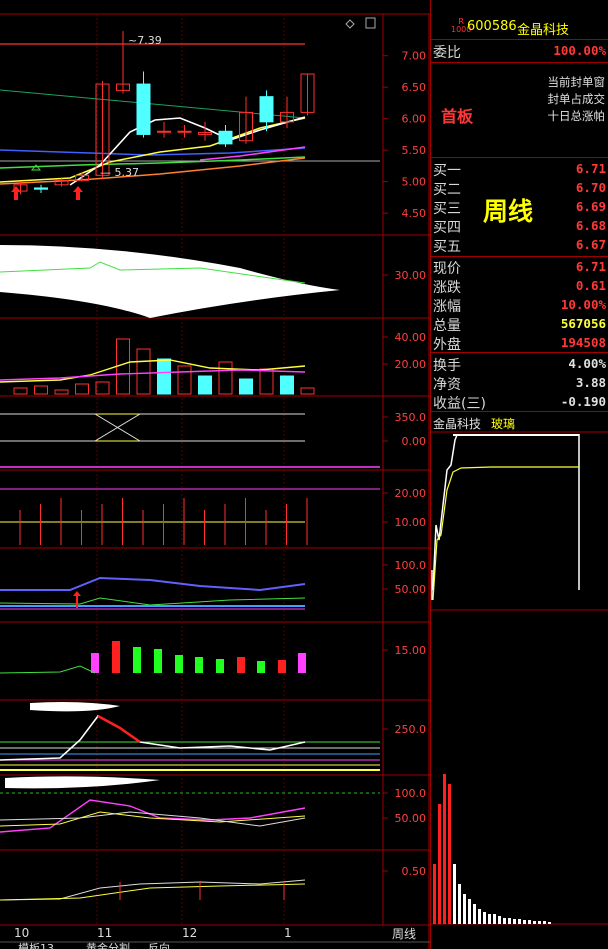 The width and height of the screenshot is (608, 949). Describe the element at coordinates (36, 945) in the screenshot. I see `bottom-tab: 模板13` at that location.